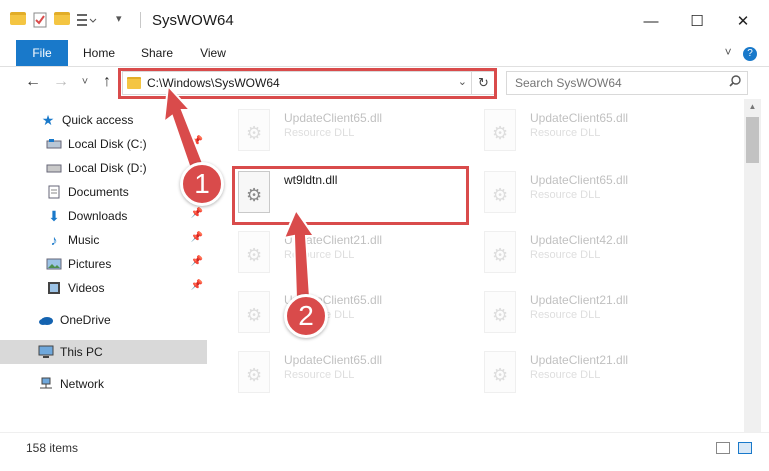 Image resolution: width=769 pixels, height=471 pixels. I want to click on sidebar-item-pictures: Pictures 📌, so click(103, 264).